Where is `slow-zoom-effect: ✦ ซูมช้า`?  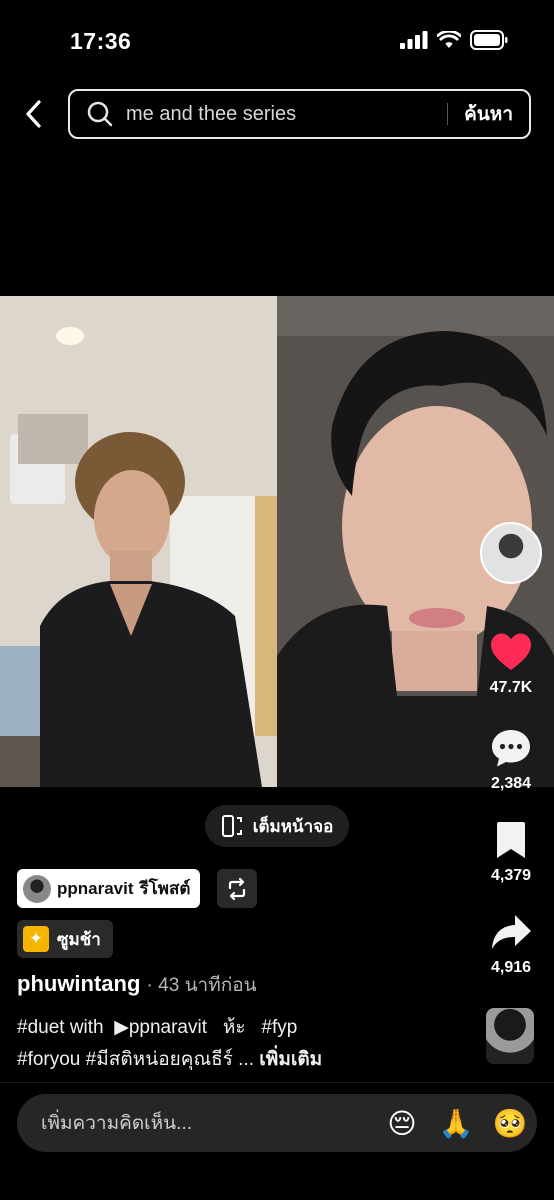
slow-zoom-effect: ✦ ซูมช้า is located at coordinates (65, 939).